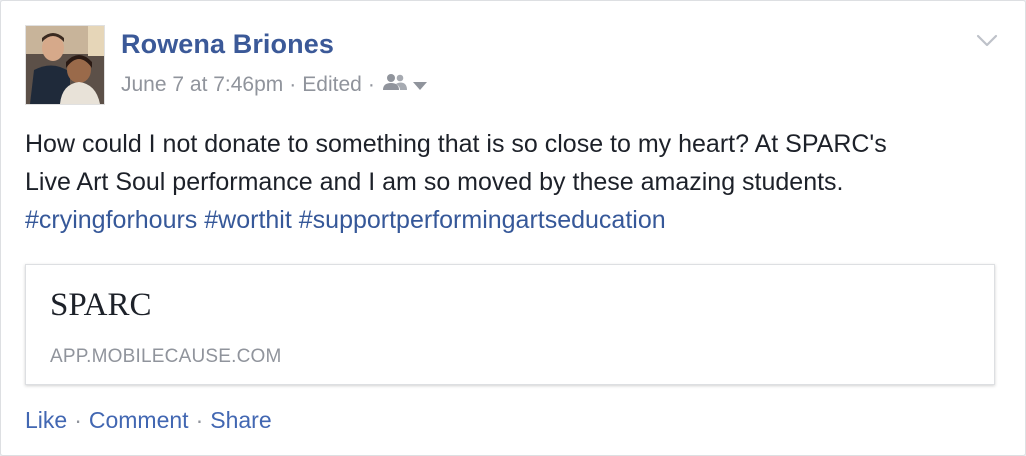 The height and width of the screenshot is (456, 1026). I want to click on author-name: Rowena Briones, so click(227, 44).